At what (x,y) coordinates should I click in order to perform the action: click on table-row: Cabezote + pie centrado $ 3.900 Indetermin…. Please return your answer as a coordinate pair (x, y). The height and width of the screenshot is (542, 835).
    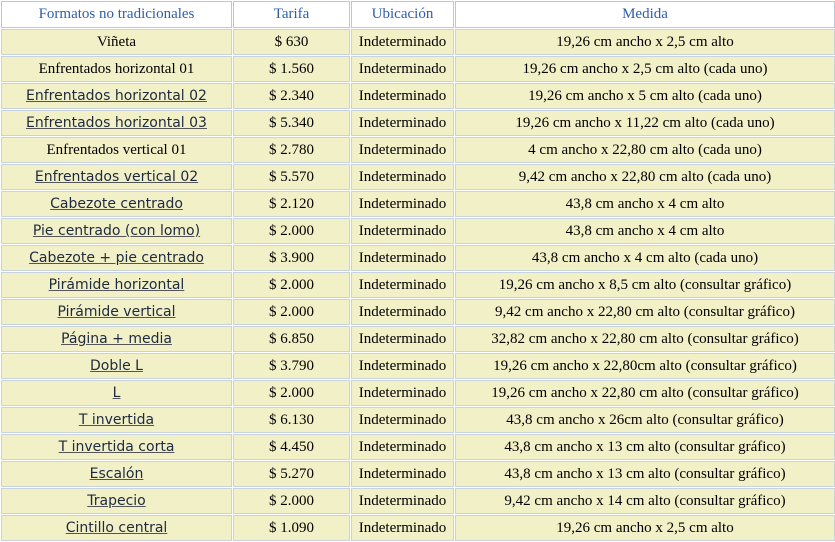
    Looking at the image, I should click on (418, 258).